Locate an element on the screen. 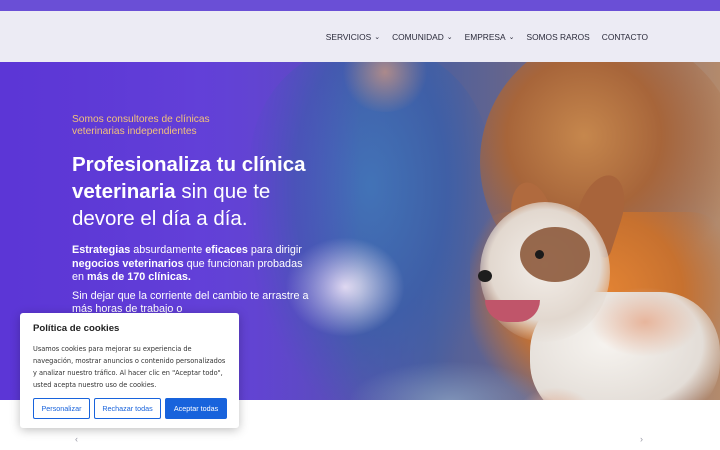 Image resolution: width=720 pixels, height=450 pixels. nav-item-somos-raros: SOMOS RAROS is located at coordinates (557, 37).